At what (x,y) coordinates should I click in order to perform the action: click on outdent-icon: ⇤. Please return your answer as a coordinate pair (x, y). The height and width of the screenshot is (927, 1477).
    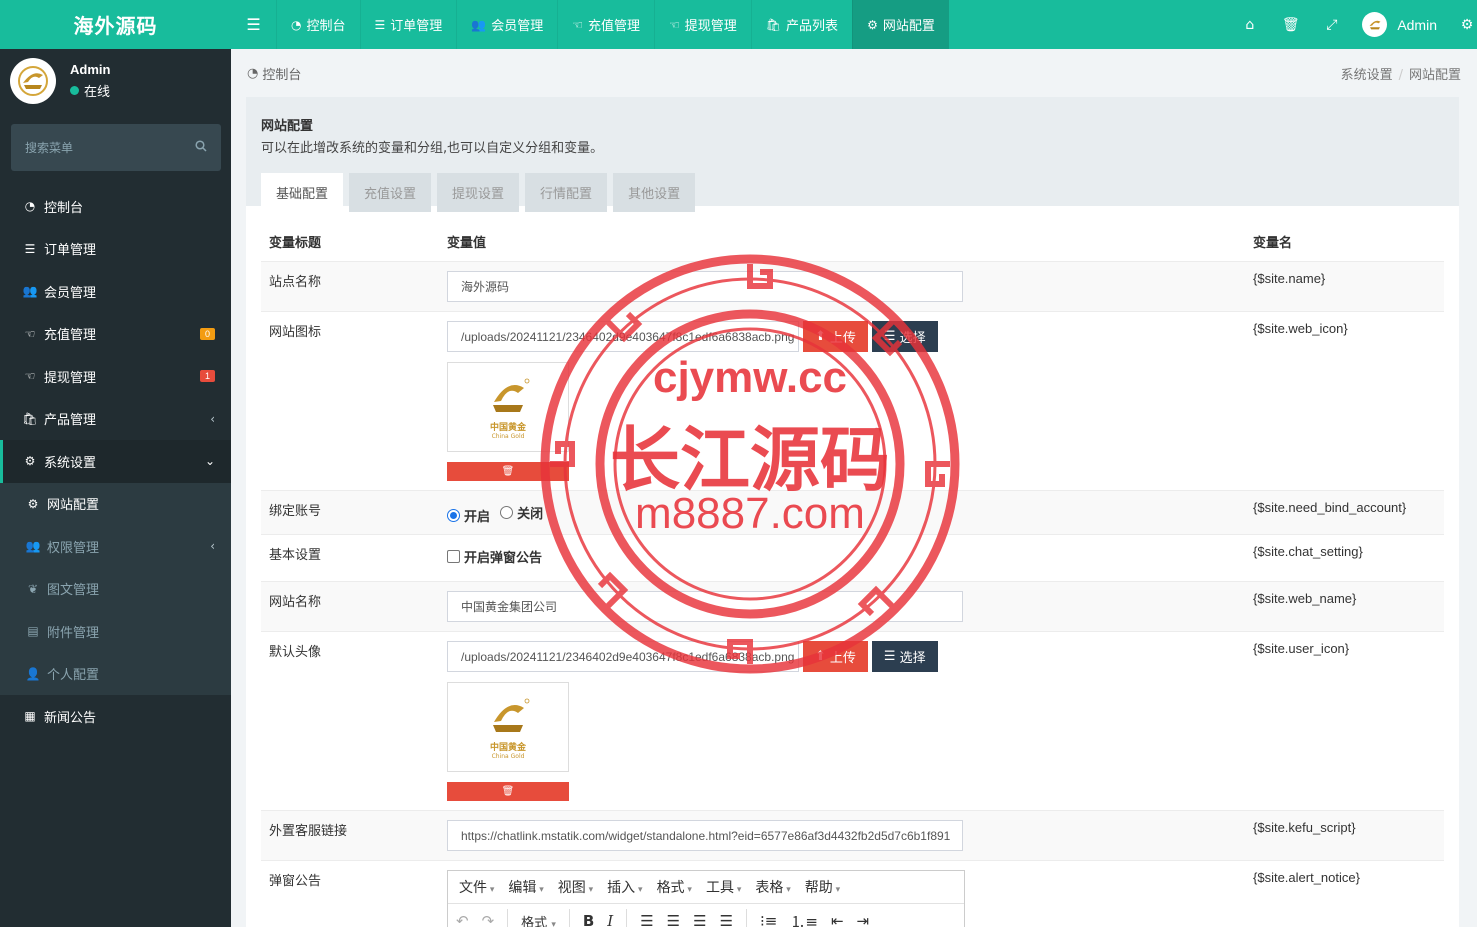
    Looking at the image, I should click on (837, 919).